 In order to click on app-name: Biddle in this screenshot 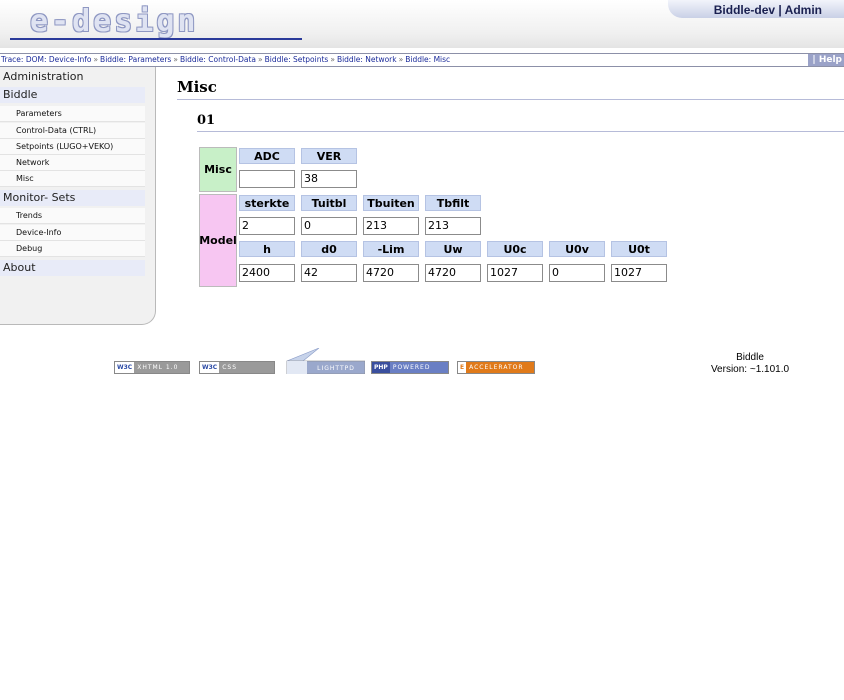, I will do `click(750, 357)`.